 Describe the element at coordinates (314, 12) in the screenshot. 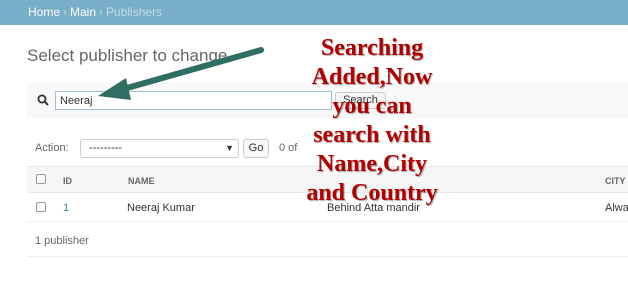

I see `breadcrumb: Home › Main › Publishers` at that location.